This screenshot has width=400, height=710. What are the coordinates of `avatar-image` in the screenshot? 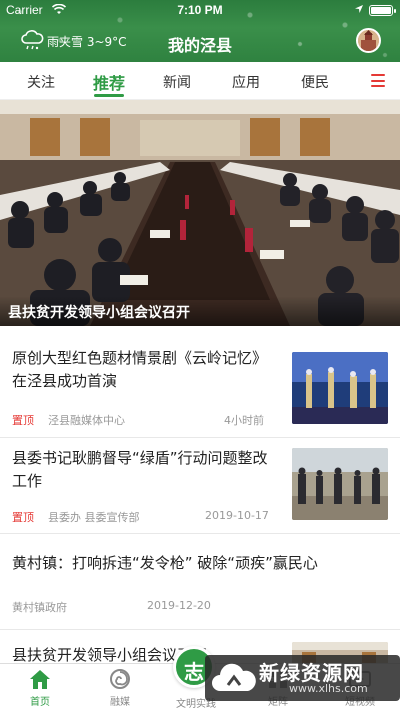 It's located at (368, 40).